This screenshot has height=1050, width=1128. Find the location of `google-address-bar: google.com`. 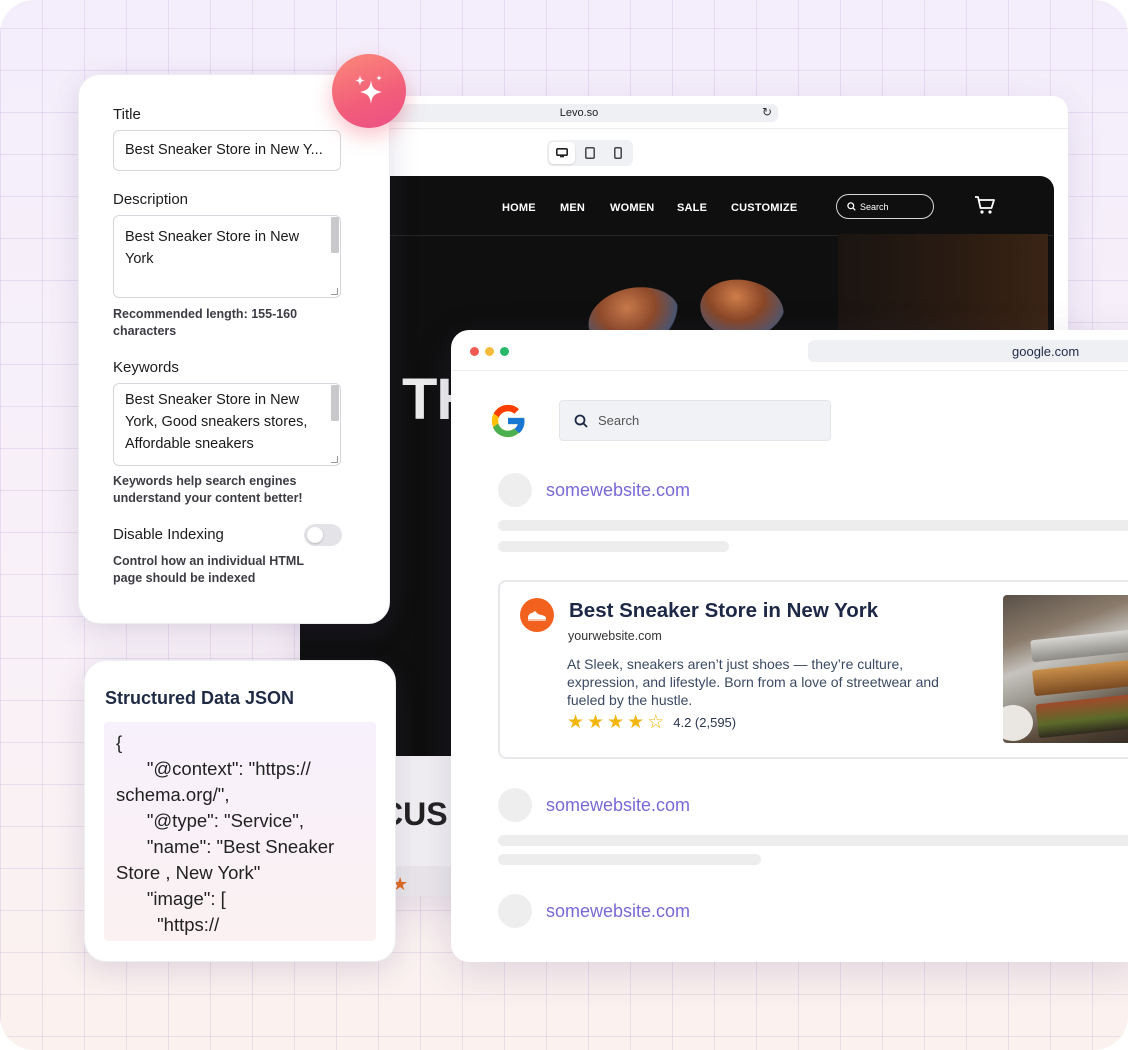

google-address-bar: google.com is located at coordinates (968, 351).